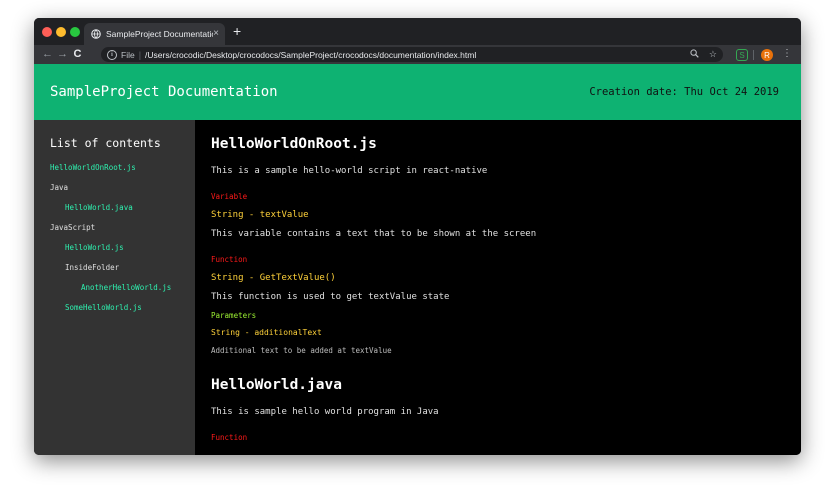  I want to click on parameter-description: Additional text to be added at textValue, so click(301, 350).